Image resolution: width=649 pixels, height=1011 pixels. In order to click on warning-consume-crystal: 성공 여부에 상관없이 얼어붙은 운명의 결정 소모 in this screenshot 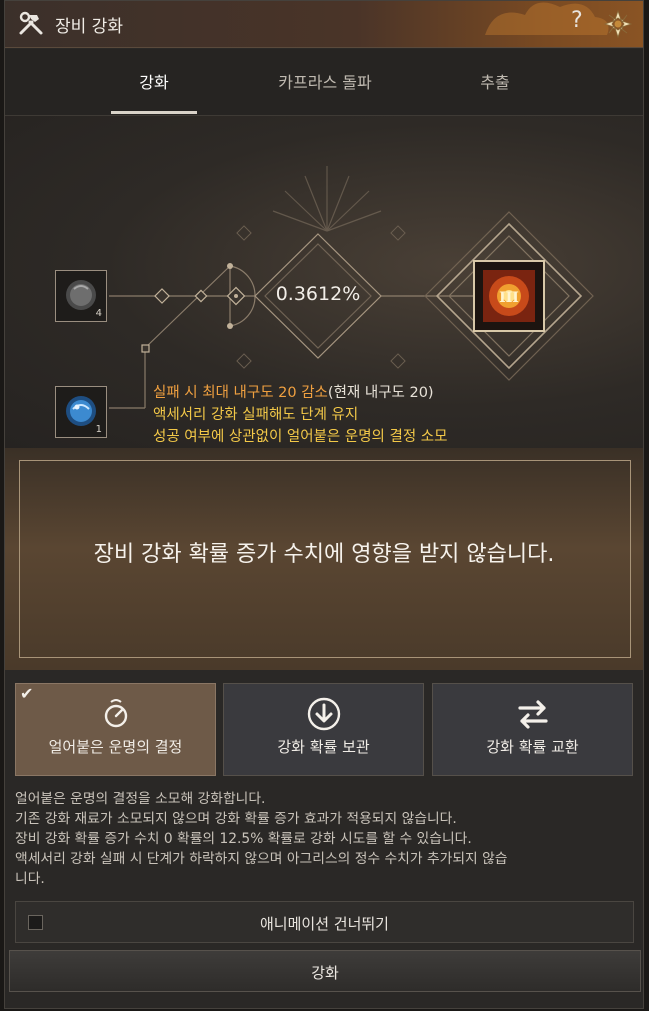, I will do `click(300, 437)`.